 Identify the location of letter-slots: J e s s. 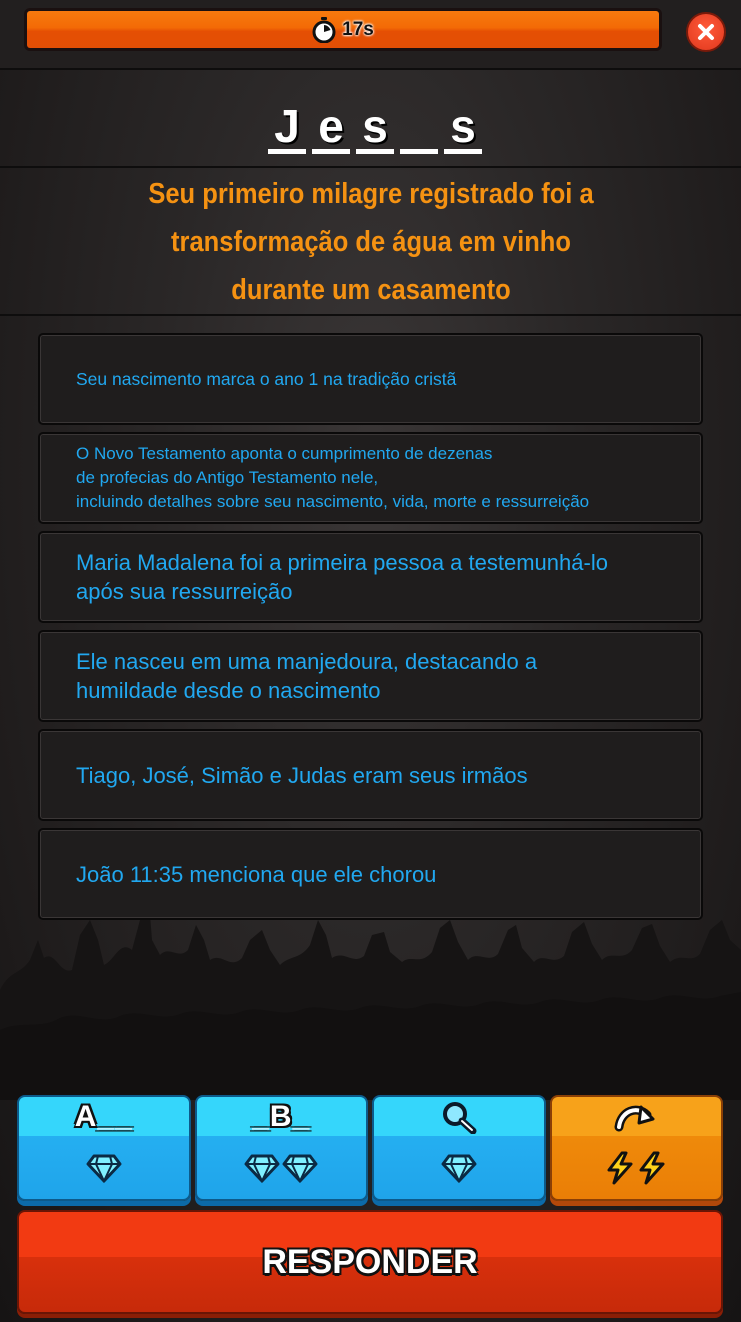
(375, 128).